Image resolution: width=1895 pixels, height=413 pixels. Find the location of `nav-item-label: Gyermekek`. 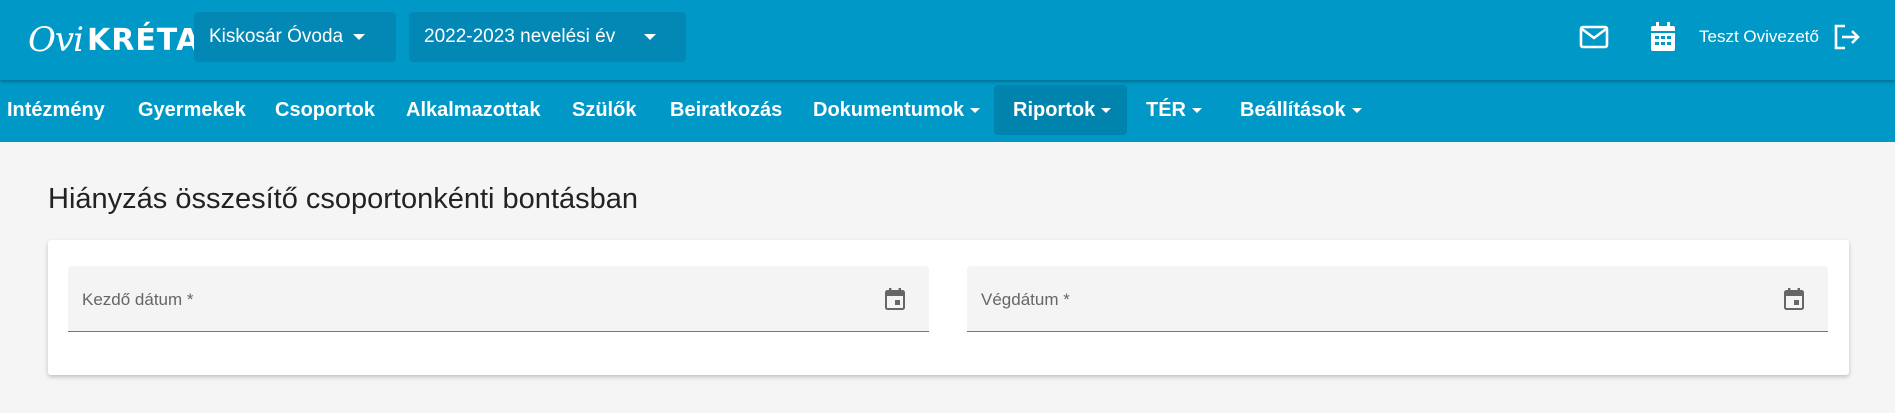

nav-item-label: Gyermekek is located at coordinates (192, 109).